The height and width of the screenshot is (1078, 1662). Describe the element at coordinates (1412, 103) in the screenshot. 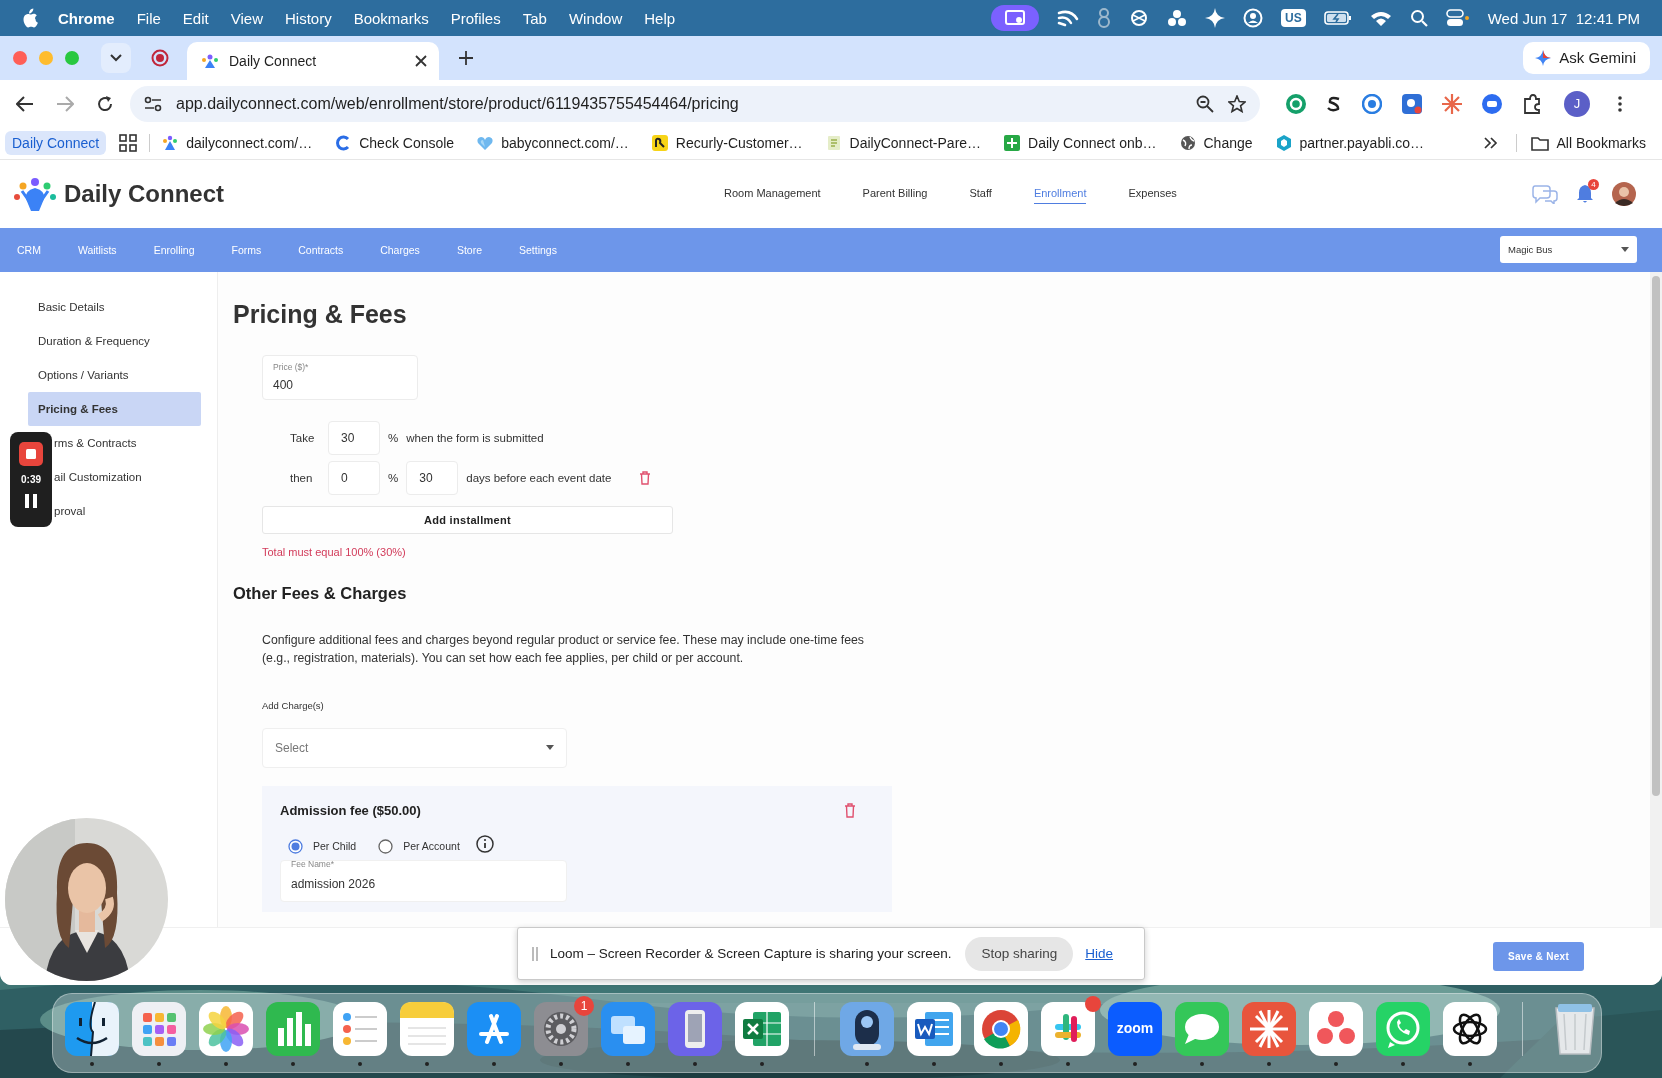

I see `gear-badge-icon` at that location.